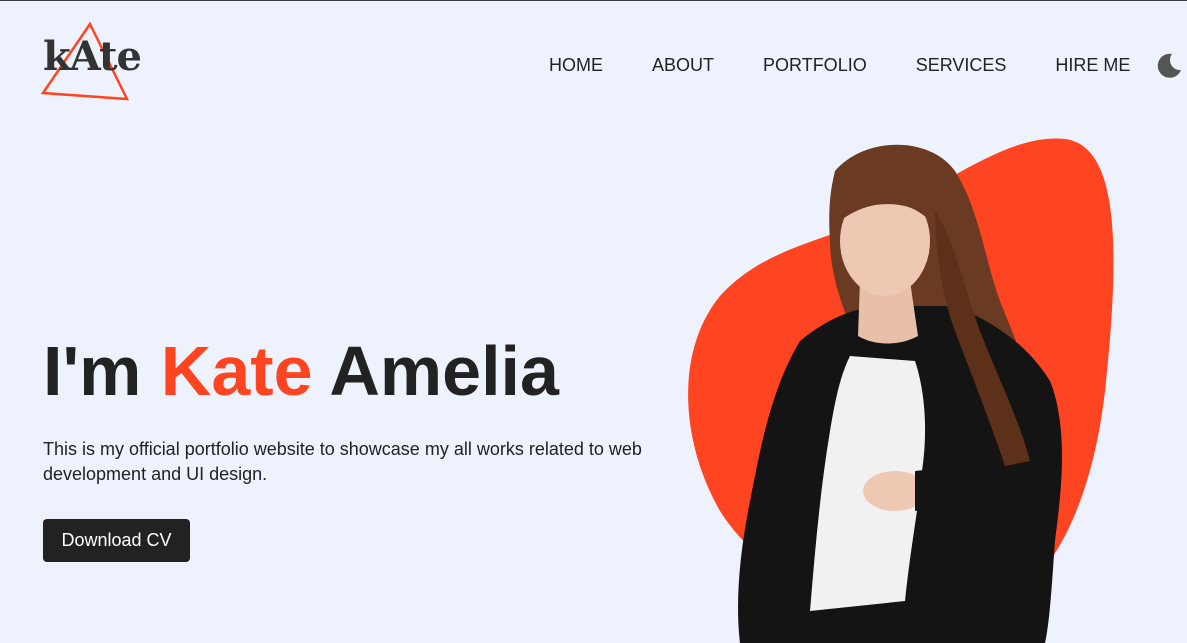 Image resolution: width=1187 pixels, height=643 pixels. I want to click on hero-title-accent: Kate, so click(236, 371).